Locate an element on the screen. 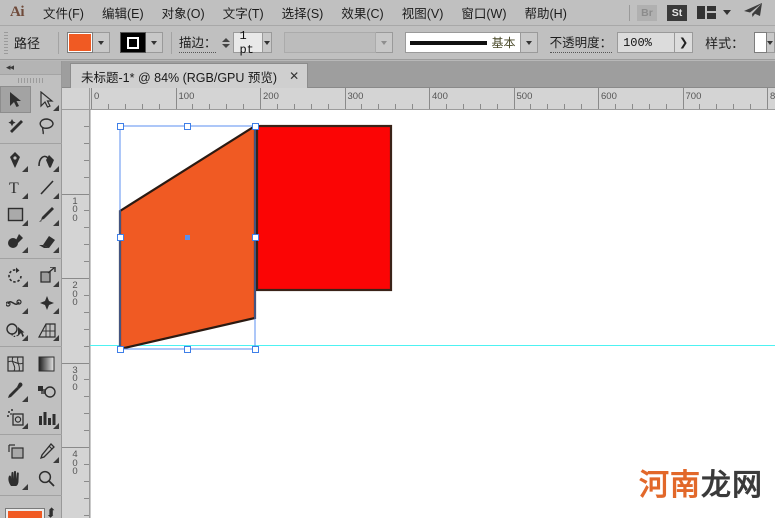 The height and width of the screenshot is (518, 775). stroke-weight-label: 描边： is located at coordinates (197, 42).